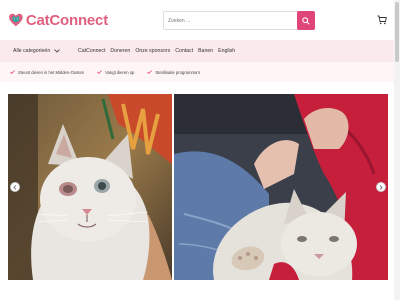 This screenshot has width=400, height=300. Describe the element at coordinates (226, 51) in the screenshot. I see `nav-item-english: English` at that location.